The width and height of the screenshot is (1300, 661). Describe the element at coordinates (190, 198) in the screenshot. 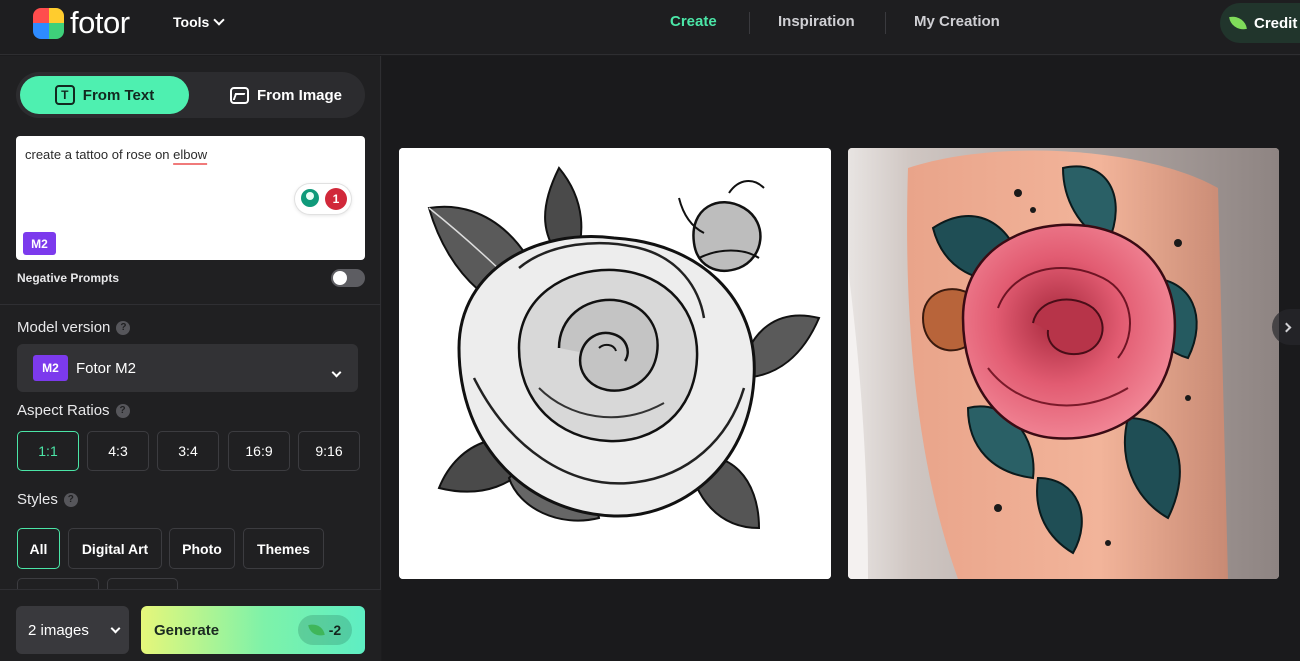

I see `prompt-input: create a tattoo of rose on elbow 1 M2` at that location.